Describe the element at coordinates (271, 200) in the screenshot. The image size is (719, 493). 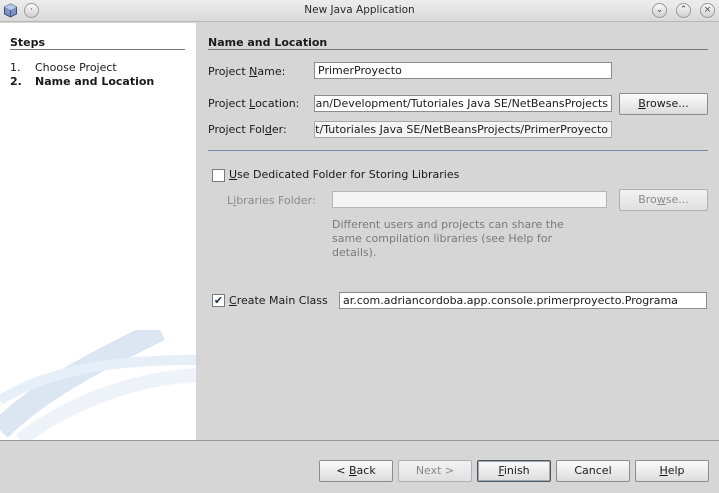
I see `libraries-folder-label: Libraries Folder:` at that location.